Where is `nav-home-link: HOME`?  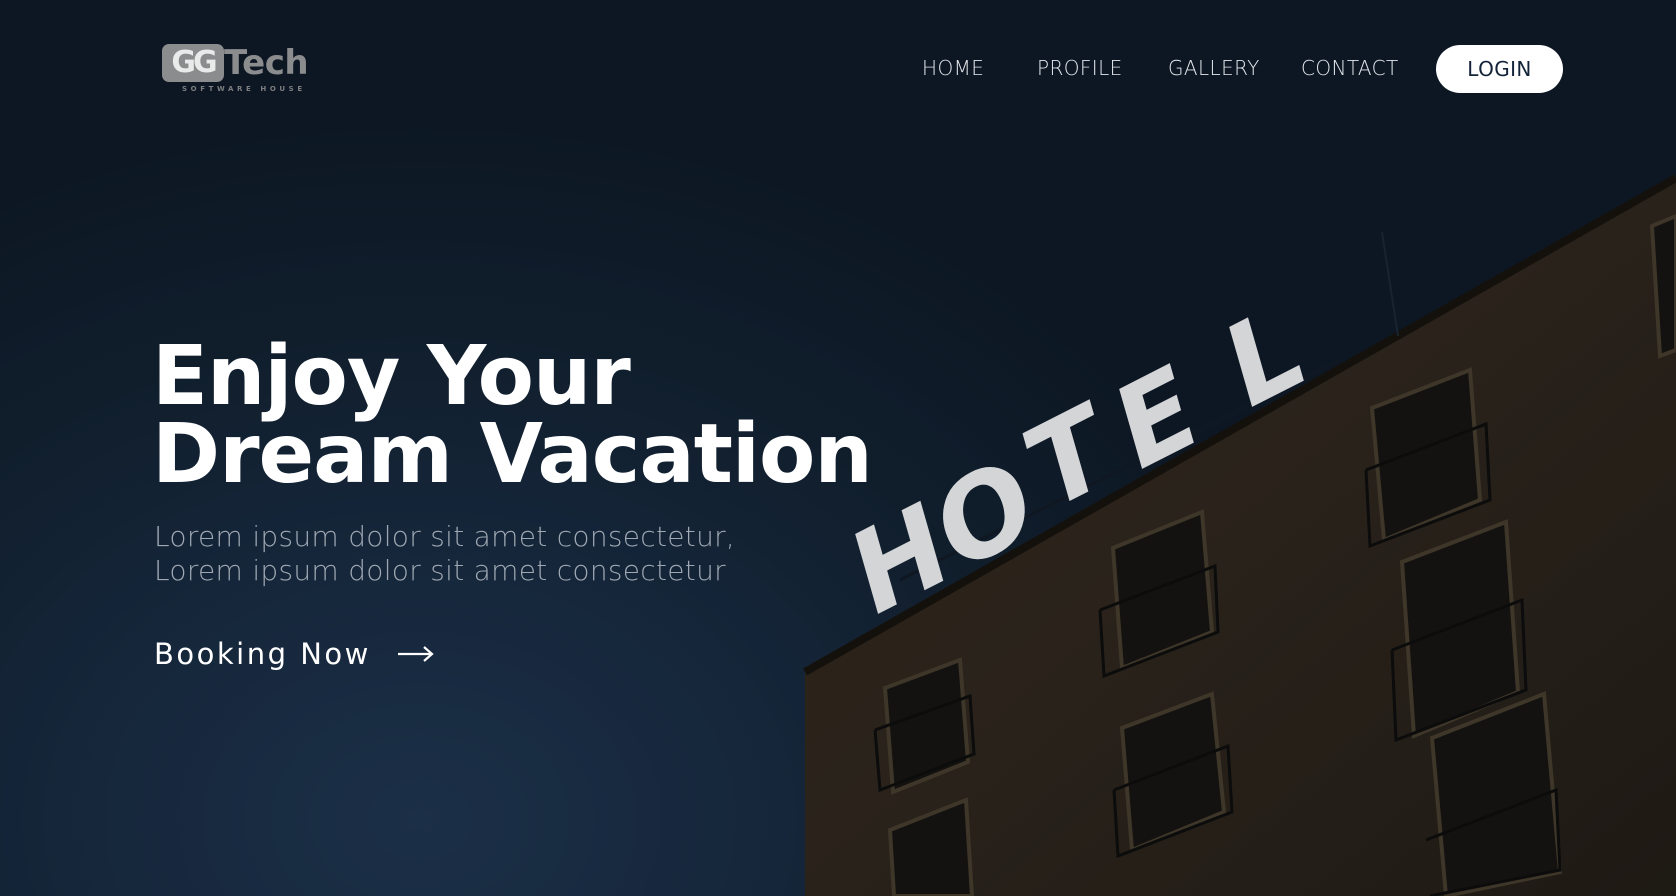
nav-home-link: HOME is located at coordinates (953, 68).